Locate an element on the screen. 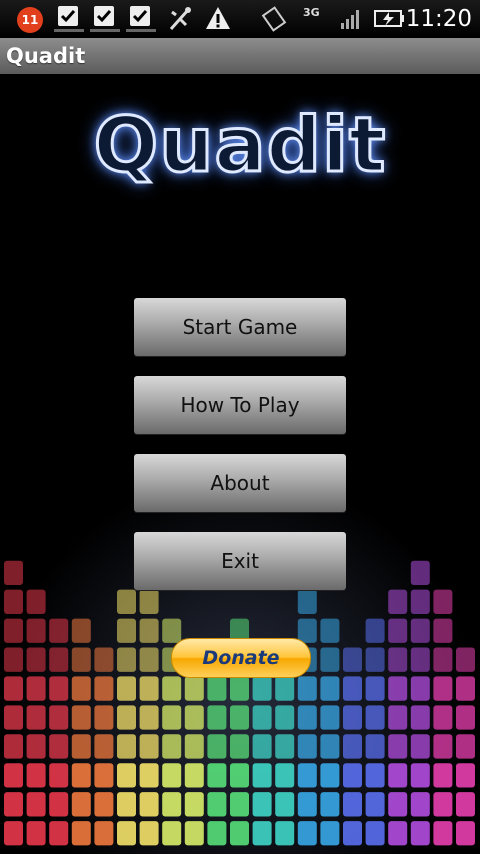 This screenshot has height=854, width=480. app-title: Quadit is located at coordinates (46, 56).